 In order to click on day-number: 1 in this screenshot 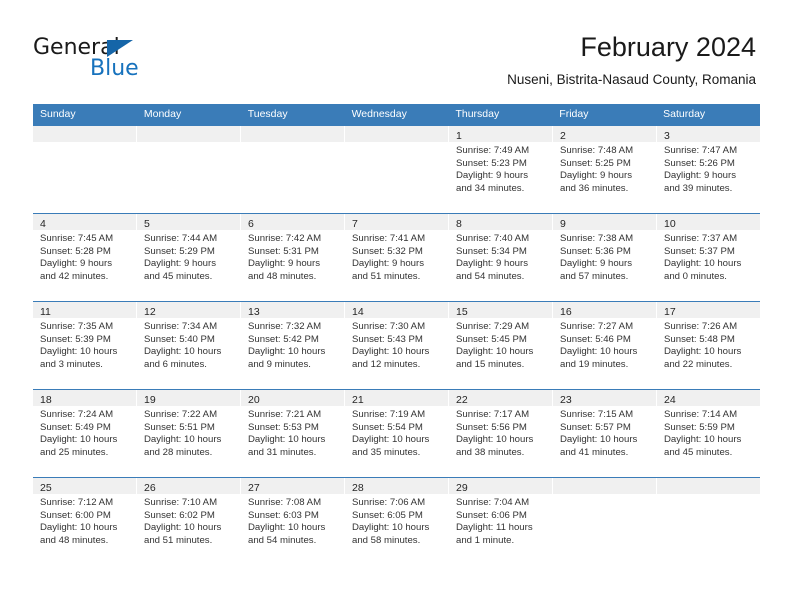, I will do `click(459, 136)`.